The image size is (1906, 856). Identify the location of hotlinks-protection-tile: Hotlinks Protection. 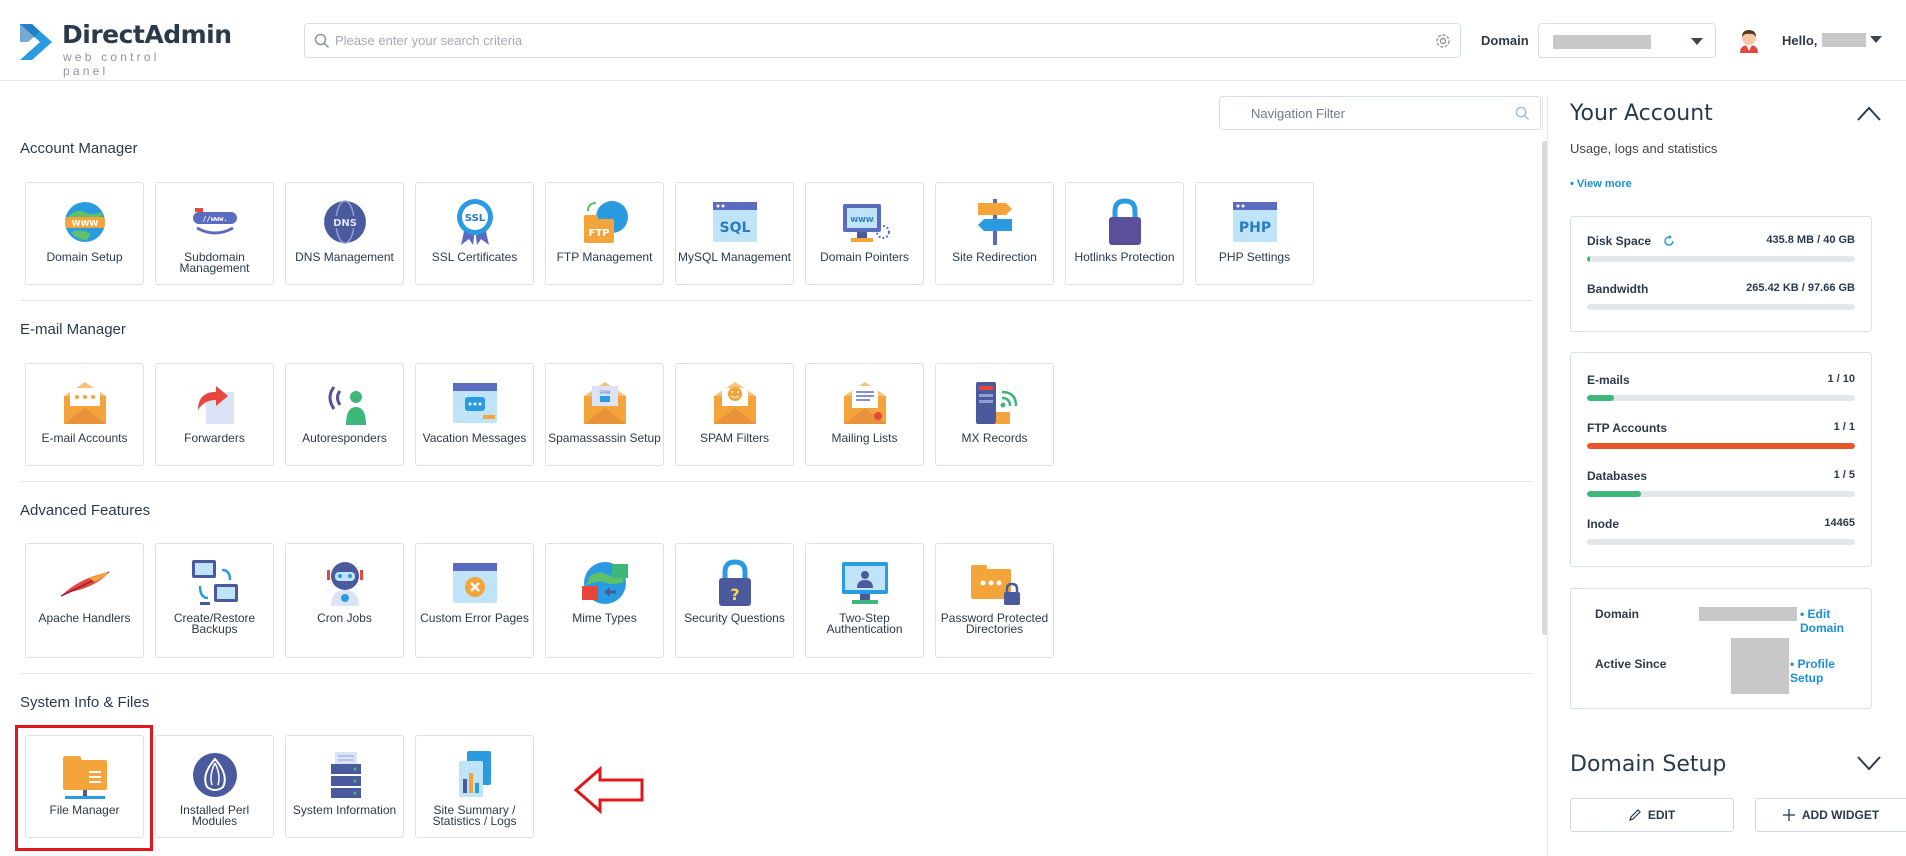
(1124, 233).